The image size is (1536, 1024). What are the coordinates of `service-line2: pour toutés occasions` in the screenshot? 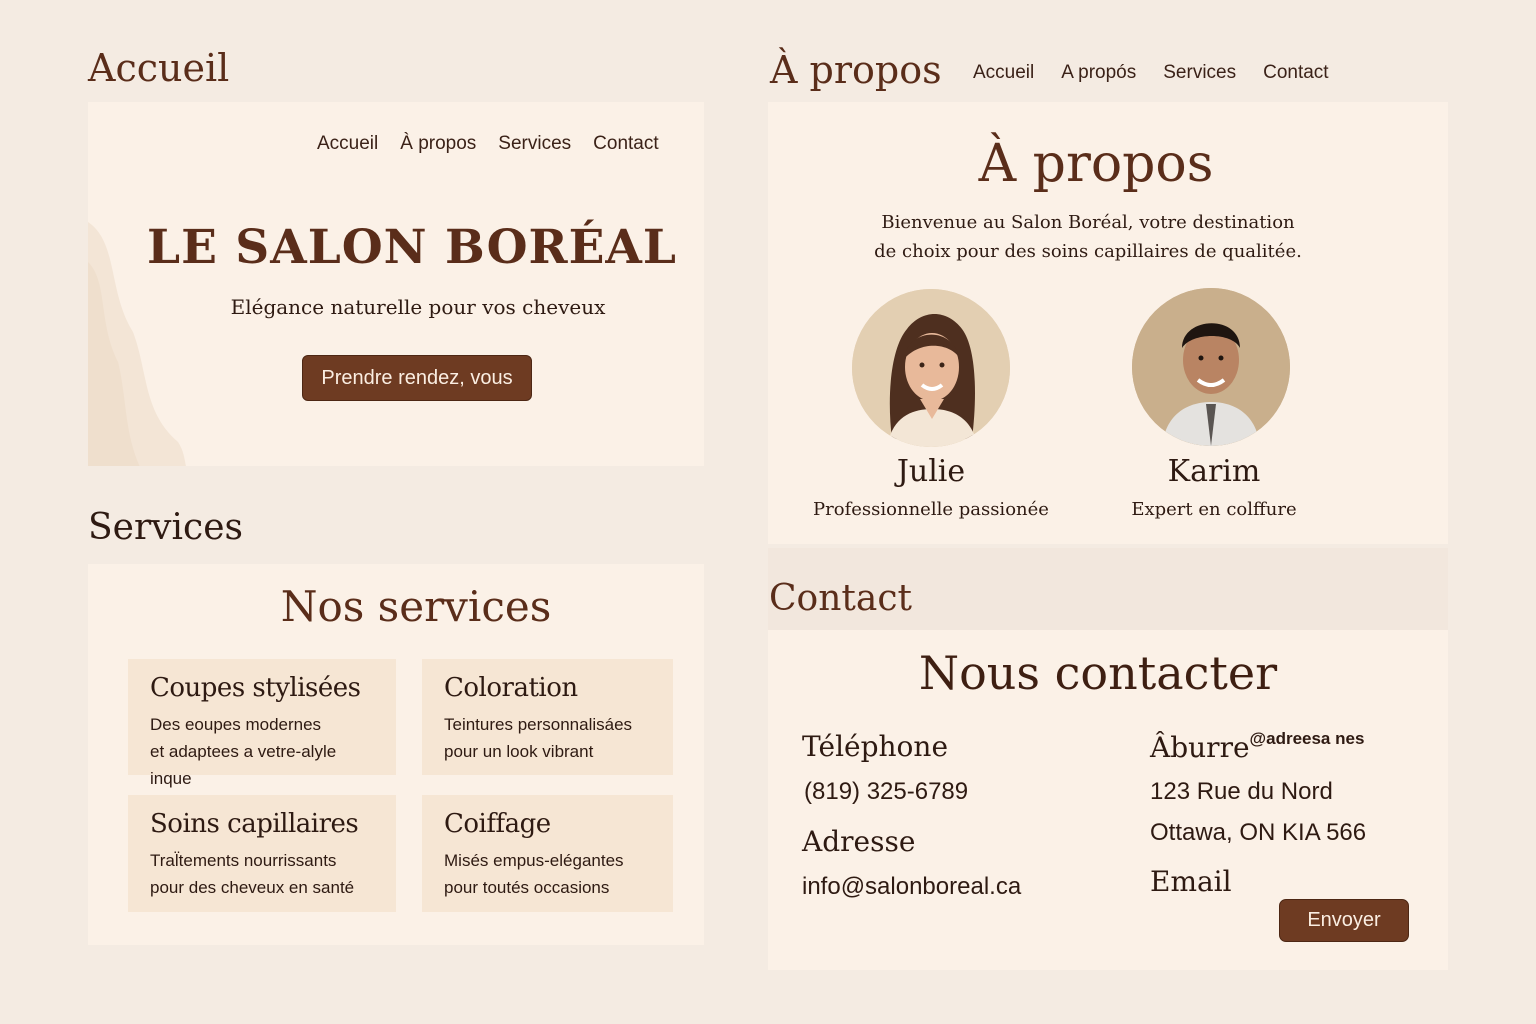 It's located at (527, 887).